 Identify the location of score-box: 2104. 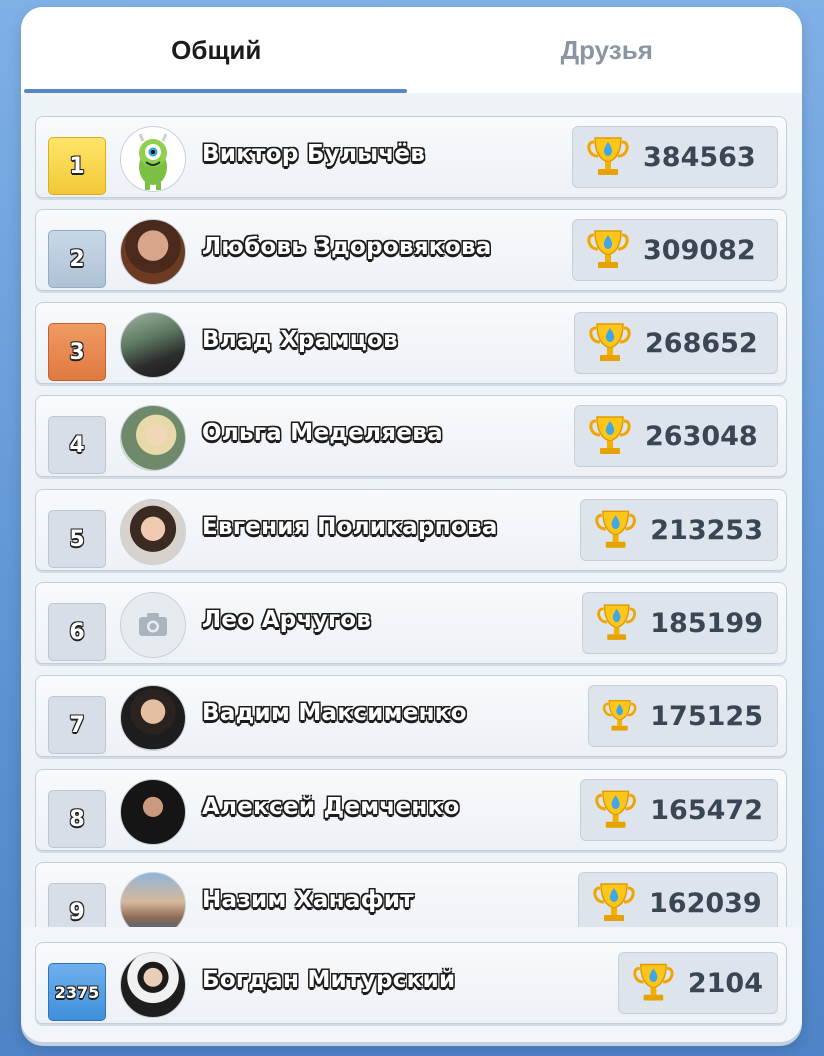
(698, 983).